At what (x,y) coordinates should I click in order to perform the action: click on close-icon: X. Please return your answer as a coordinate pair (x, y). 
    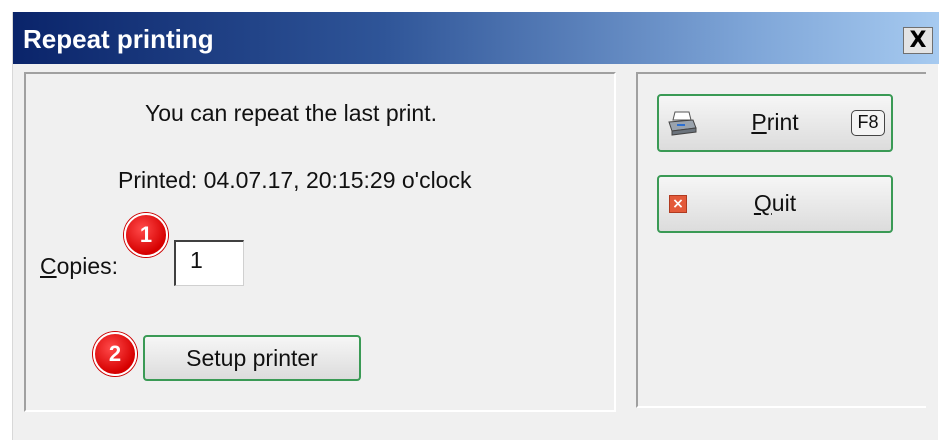
    Looking at the image, I should click on (918, 40).